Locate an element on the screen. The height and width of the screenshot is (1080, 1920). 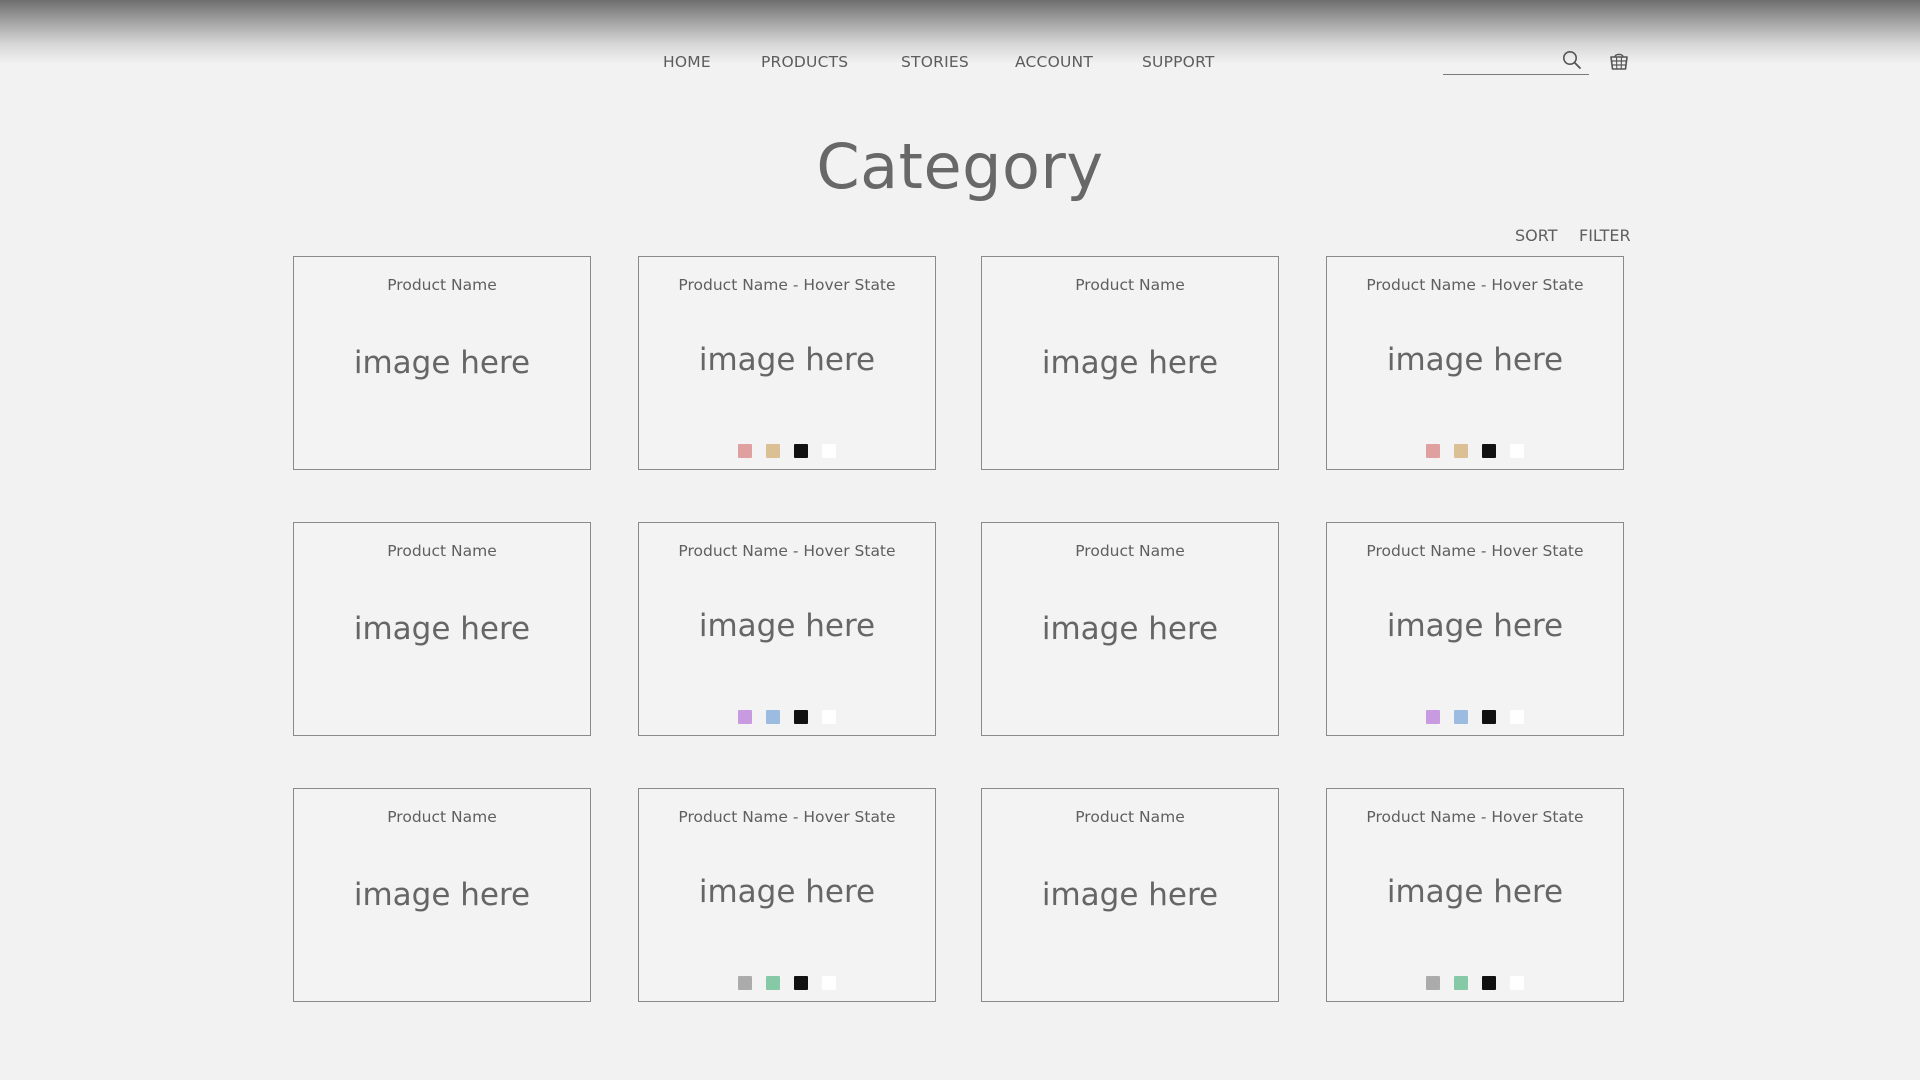
nav-products: PRODUCTS is located at coordinates (804, 62).